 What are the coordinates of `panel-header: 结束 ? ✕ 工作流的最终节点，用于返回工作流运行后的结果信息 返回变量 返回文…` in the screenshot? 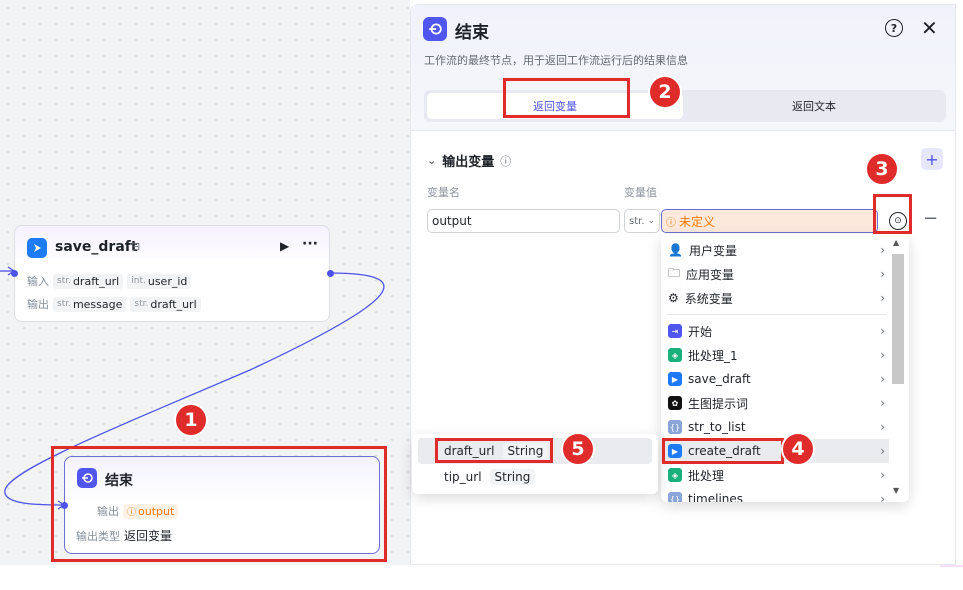 It's located at (683, 68).